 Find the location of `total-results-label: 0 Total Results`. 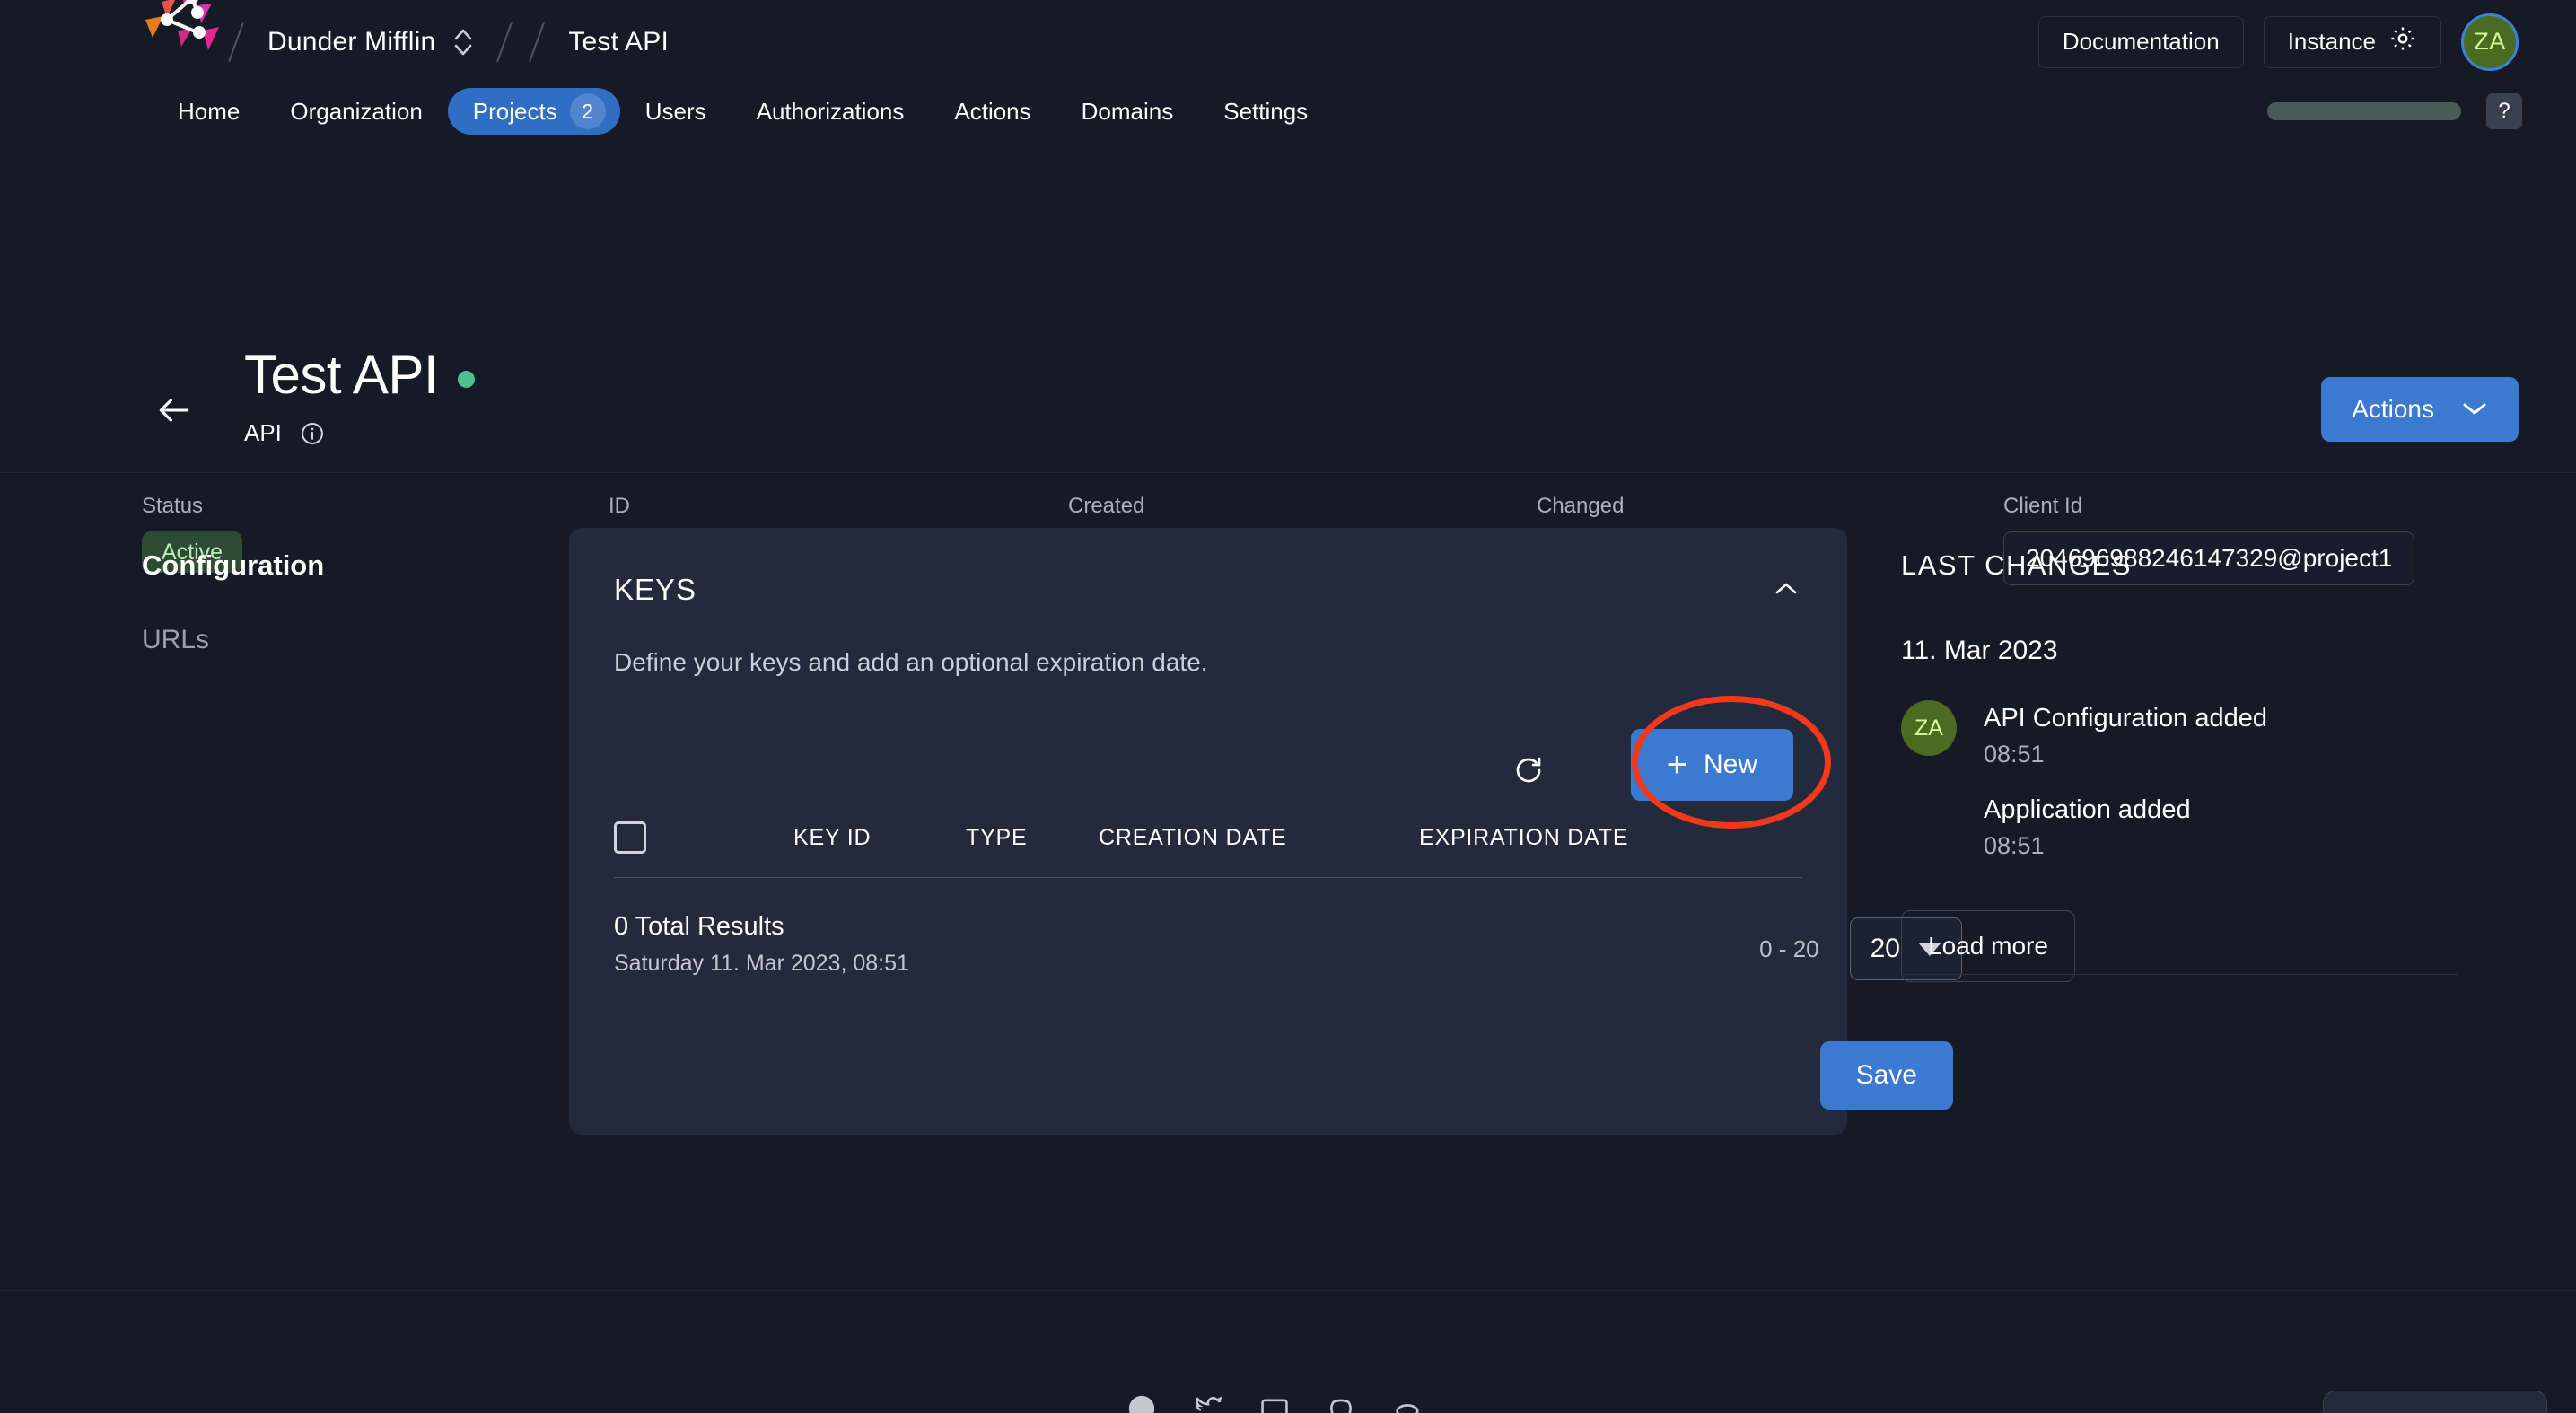

total-results-label: 0 Total Results is located at coordinates (699, 926).